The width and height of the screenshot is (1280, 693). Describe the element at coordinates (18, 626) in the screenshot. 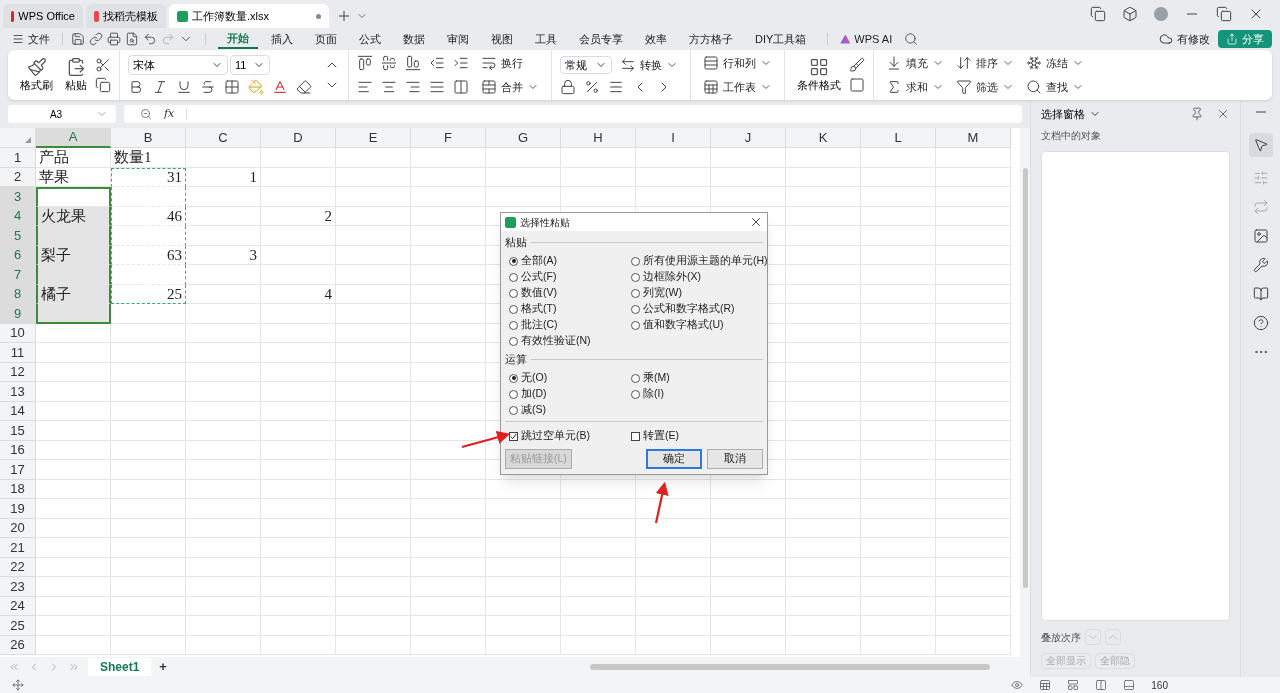

I see `row-header: 25` at that location.